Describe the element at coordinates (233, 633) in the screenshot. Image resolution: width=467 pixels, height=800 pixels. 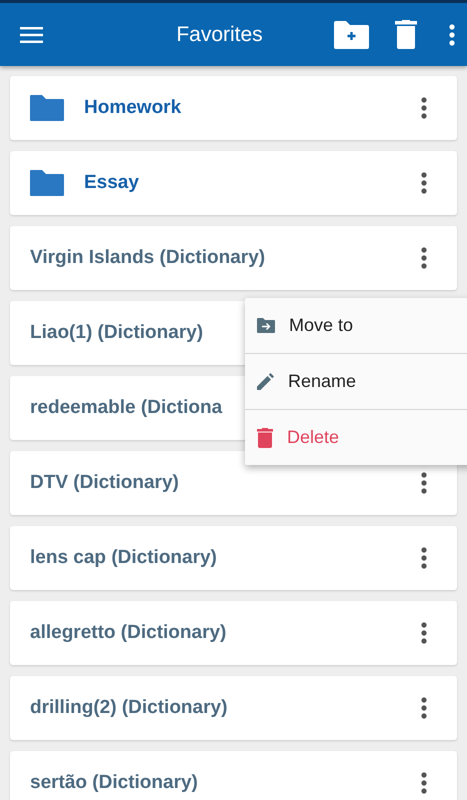
I see `favorite-item: allegretto (Dictionary)` at that location.